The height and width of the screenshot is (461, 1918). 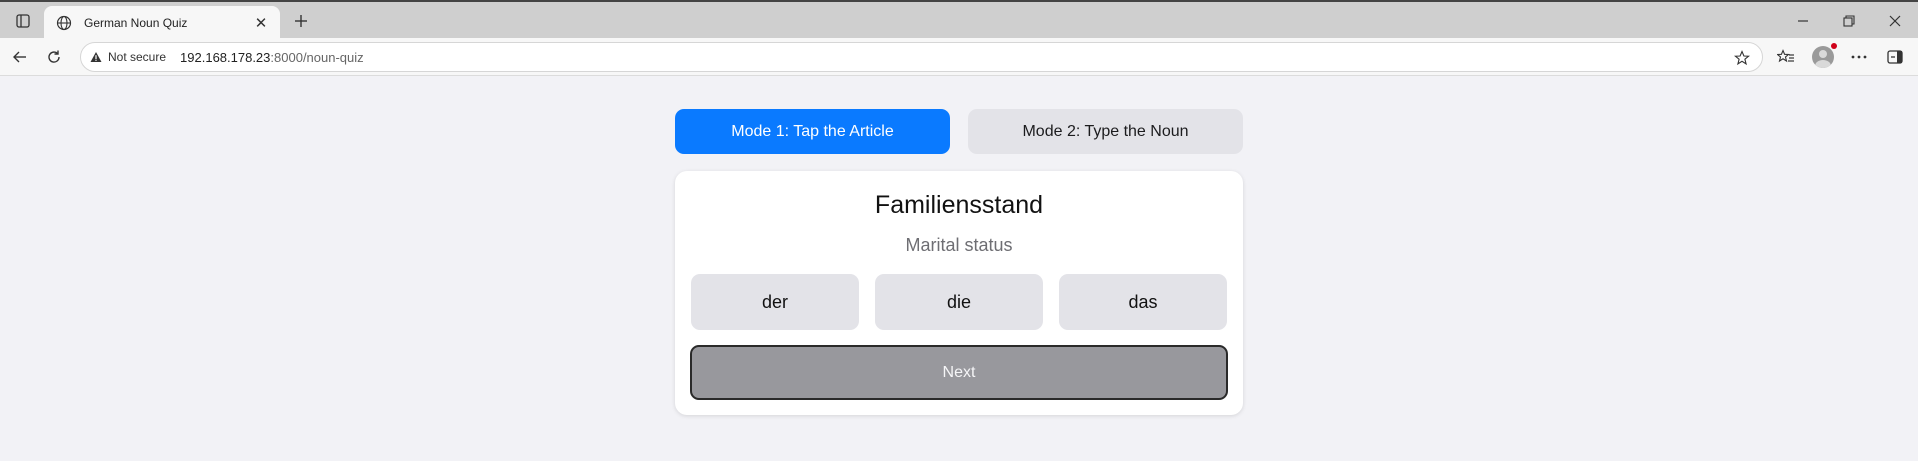 What do you see at coordinates (225, 57) in the screenshot?
I see `url-host: 192.168.178.23` at bounding box center [225, 57].